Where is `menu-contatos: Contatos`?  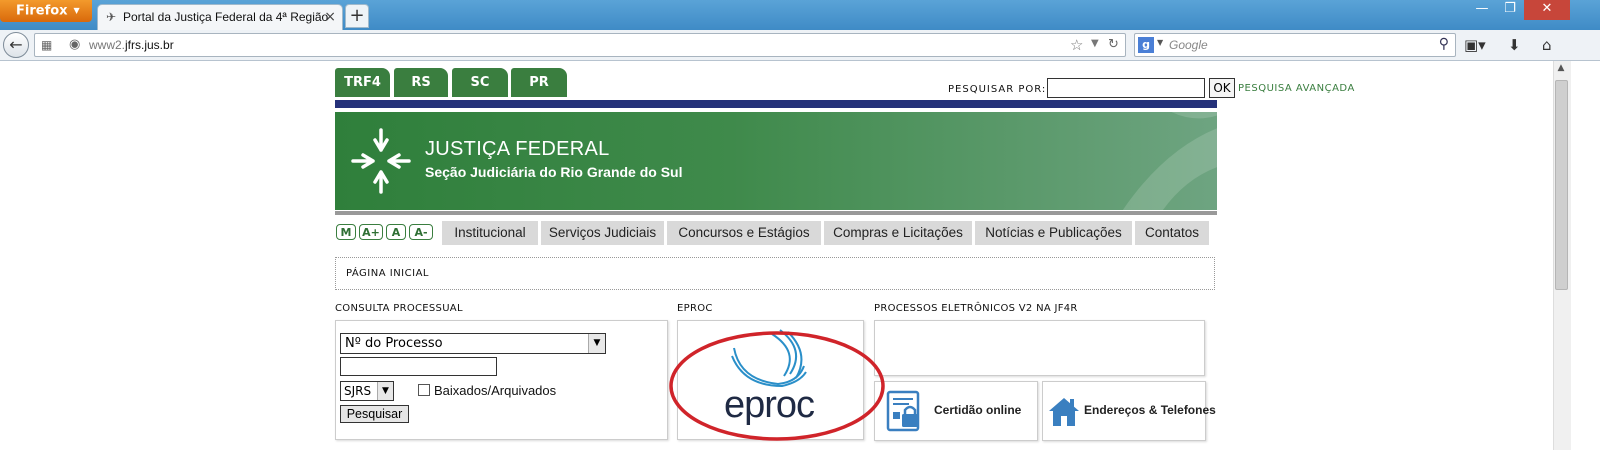
menu-contatos: Contatos is located at coordinates (1172, 233).